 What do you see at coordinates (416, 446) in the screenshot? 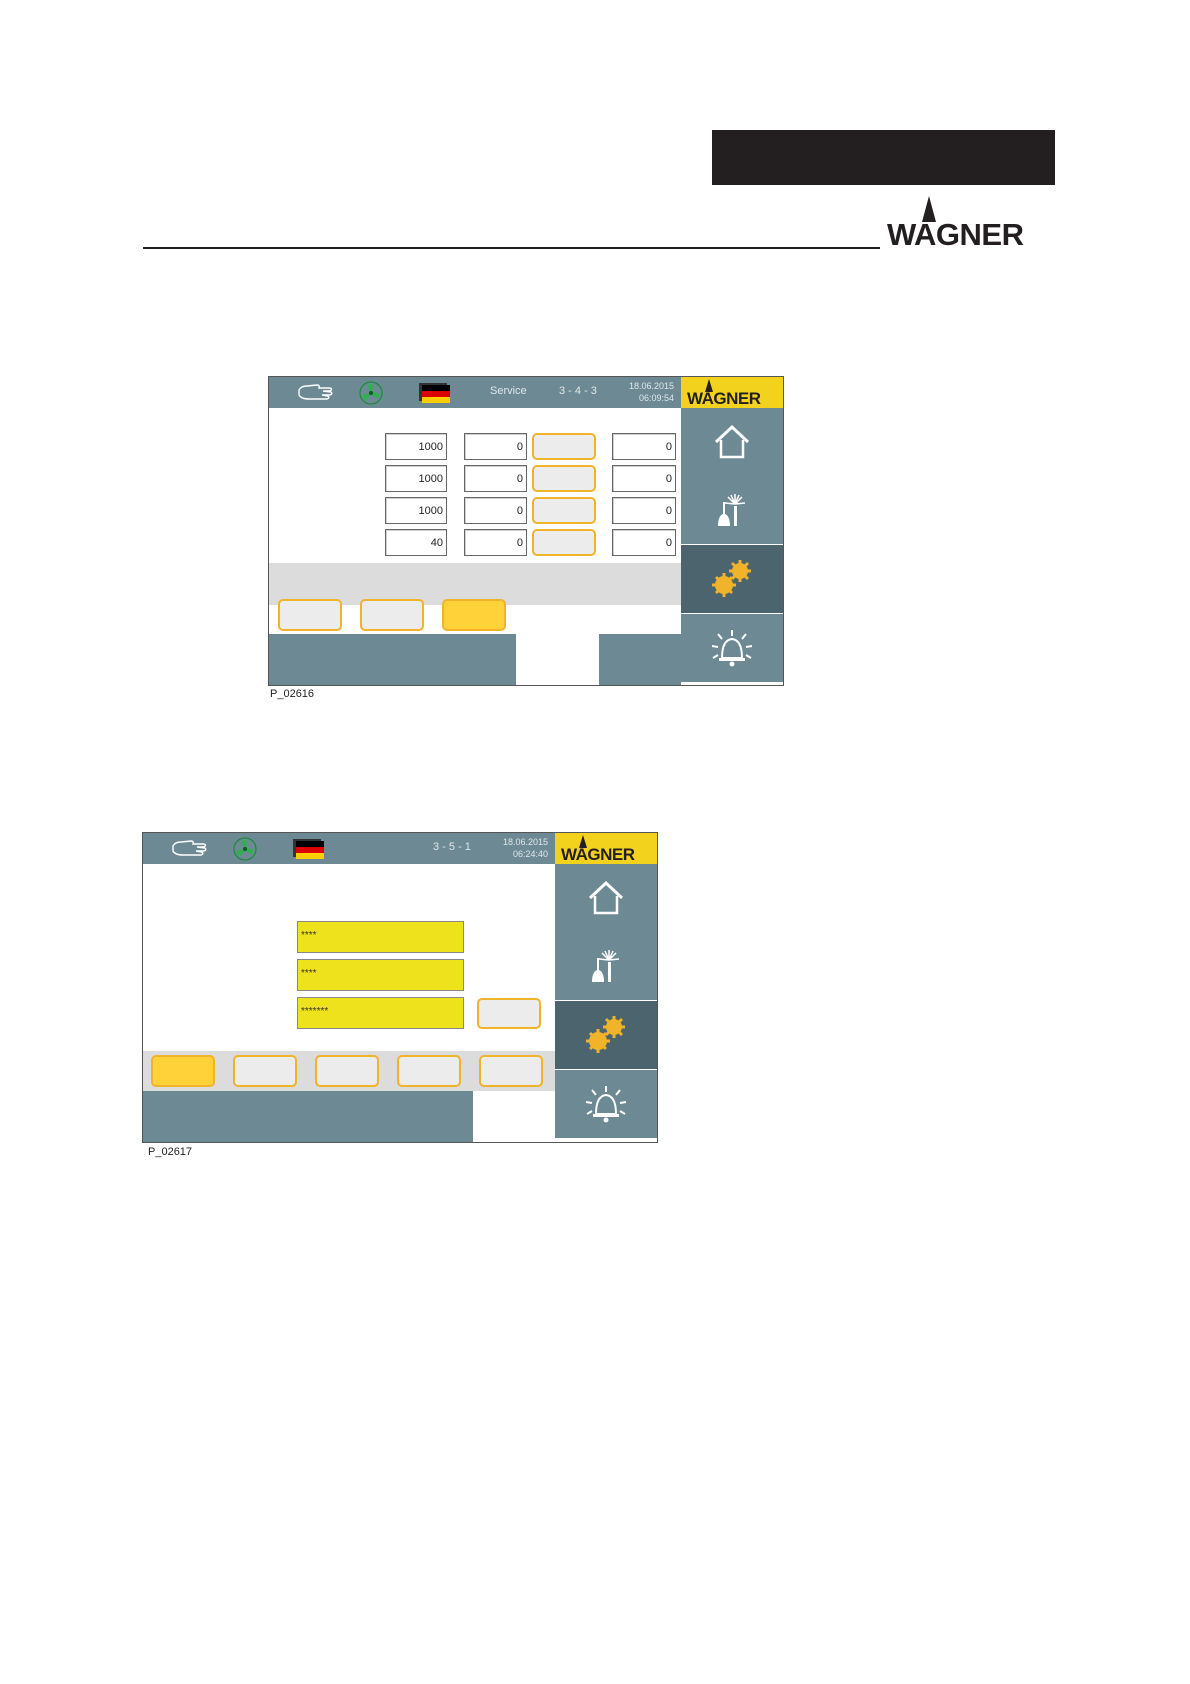
I see `row1-field-a: 1000` at bounding box center [416, 446].